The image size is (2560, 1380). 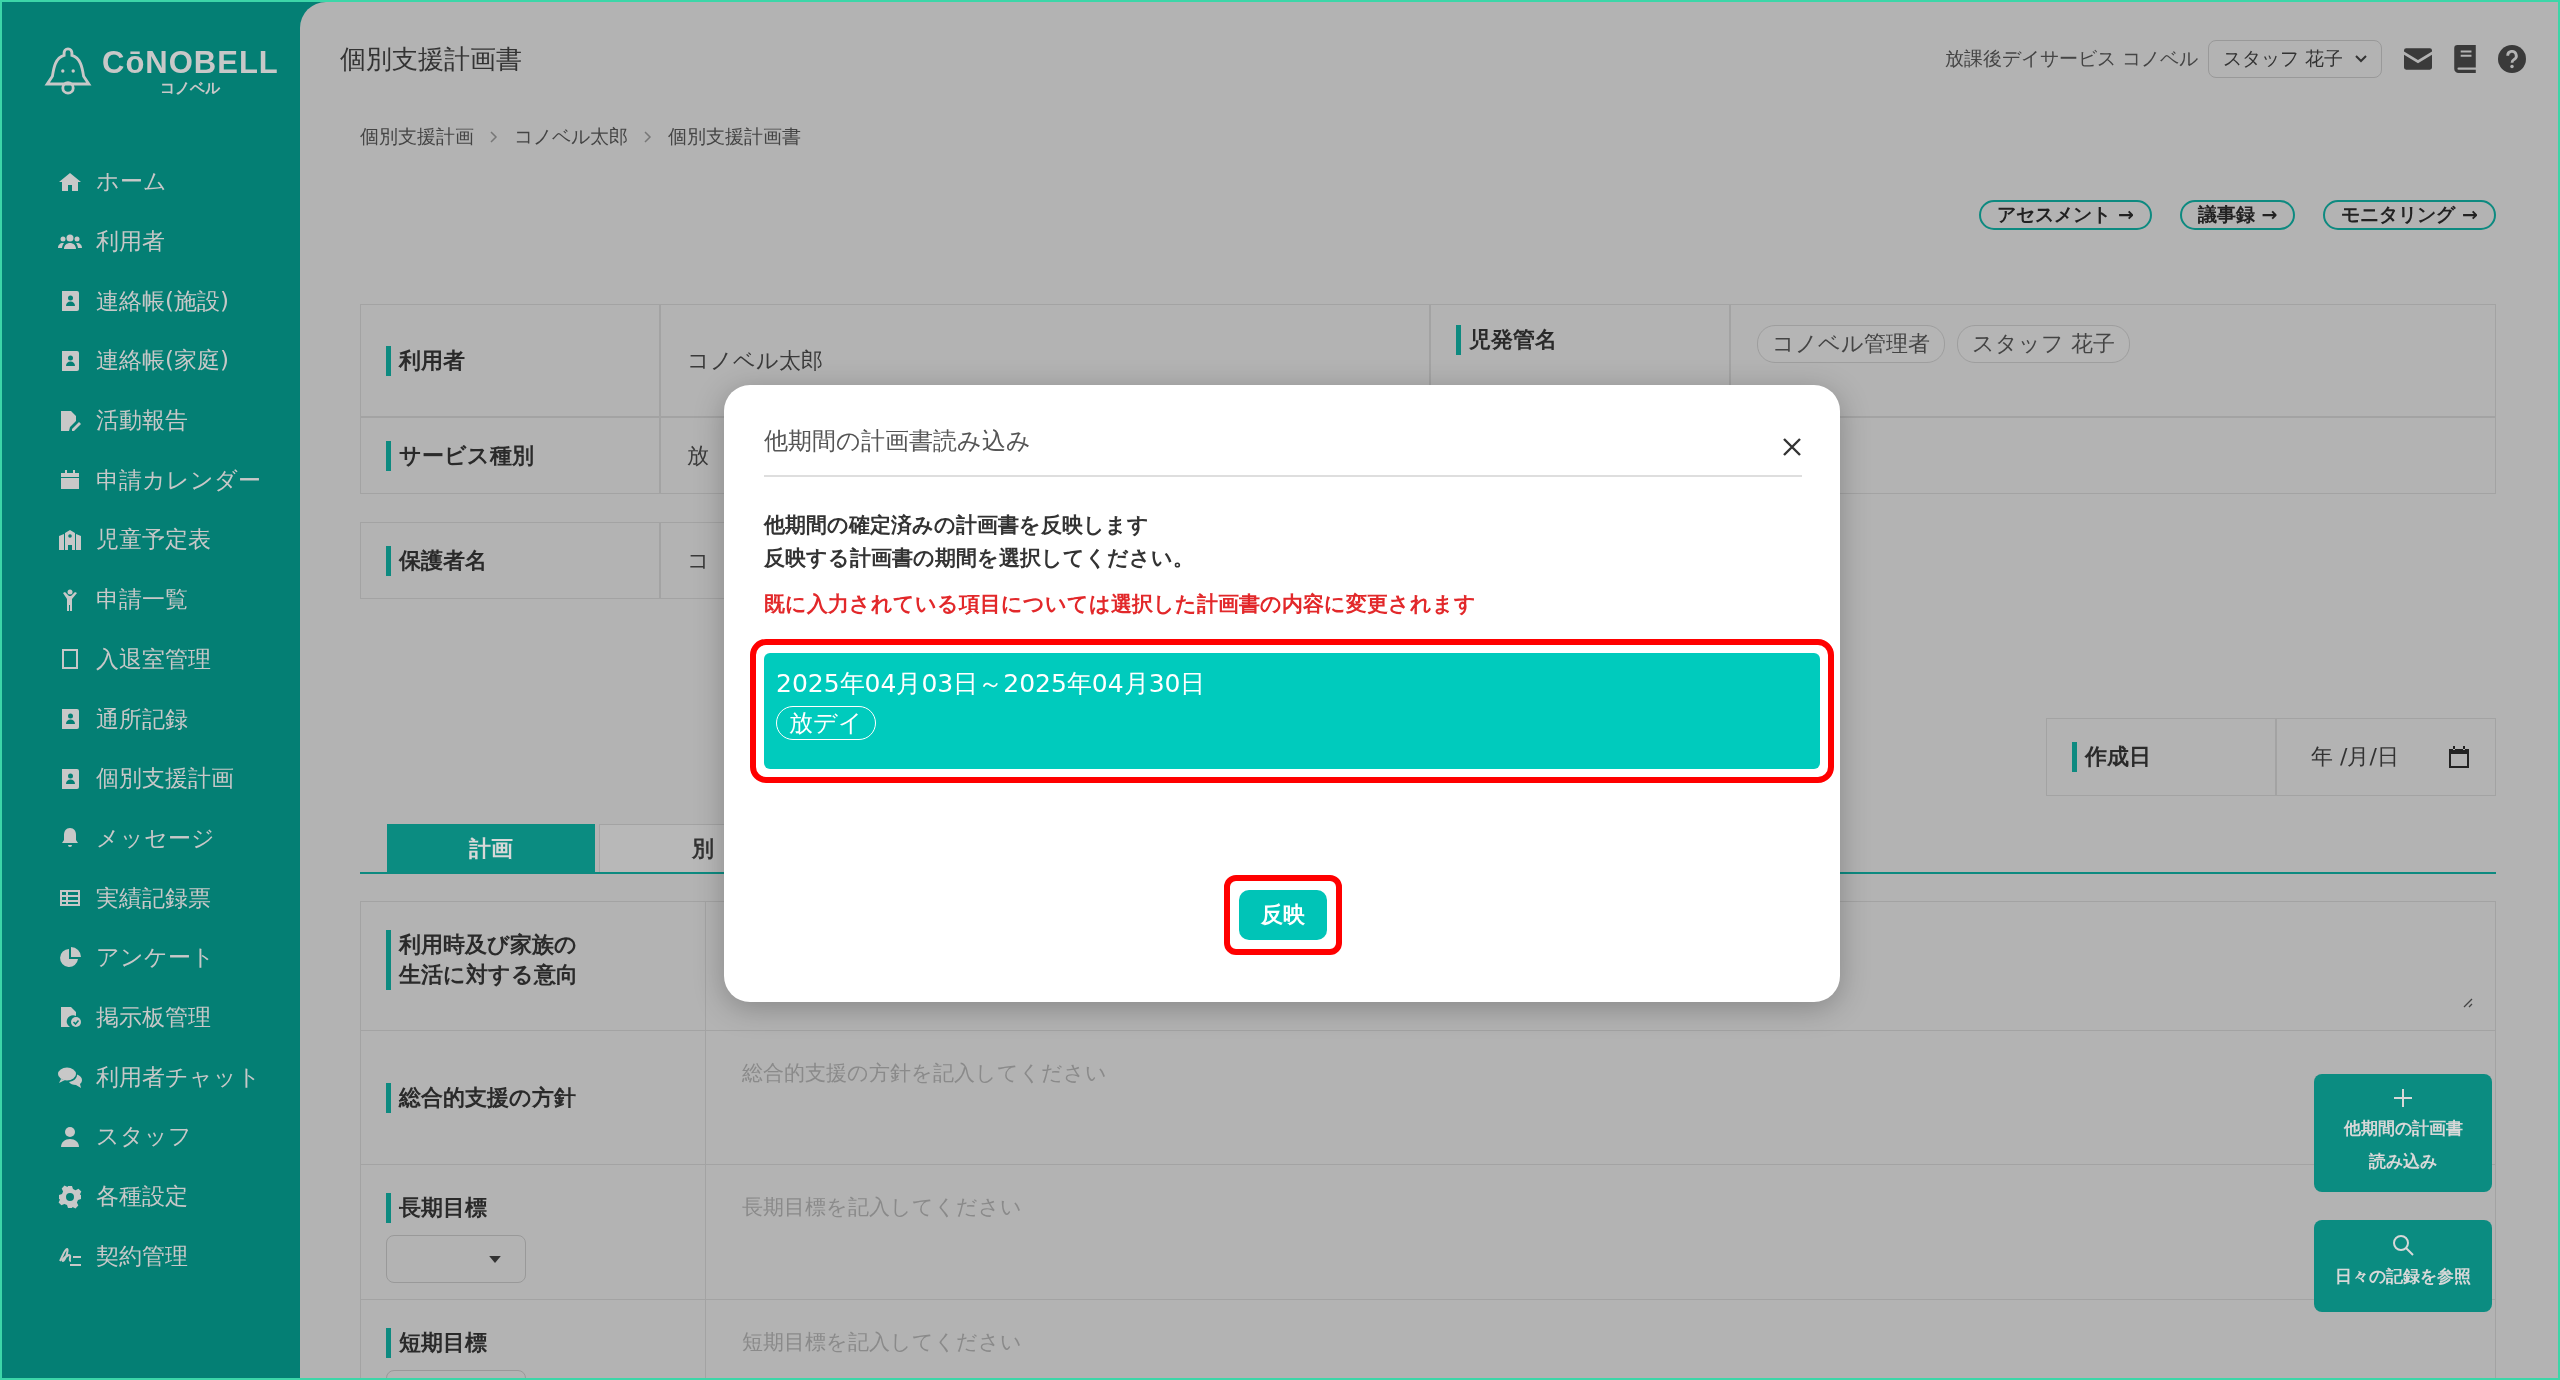 What do you see at coordinates (2294, 59) in the screenshot?
I see `user-select: スタッフ 花子` at bounding box center [2294, 59].